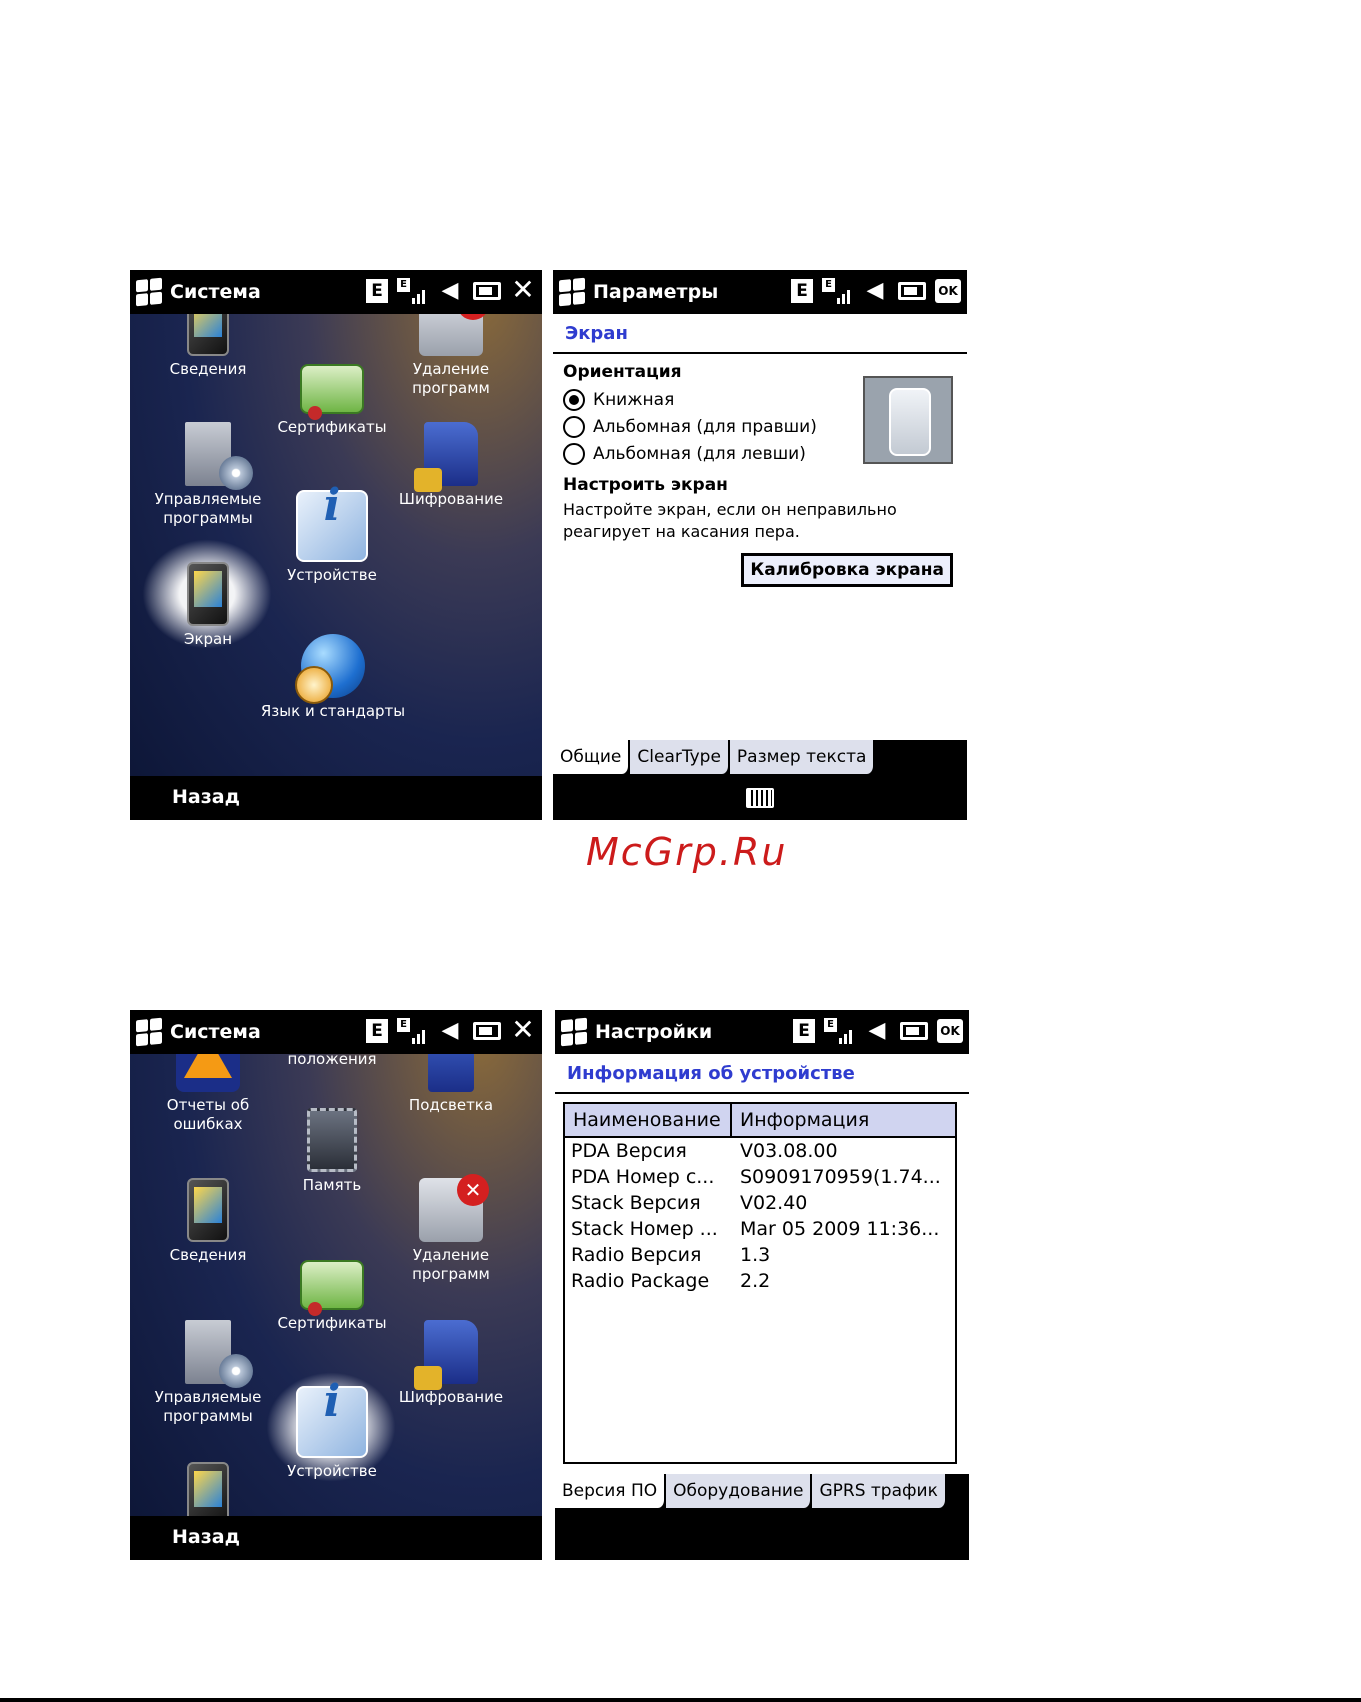 The width and height of the screenshot is (1361, 1702). What do you see at coordinates (333, 711) in the screenshot?
I see `icon-label: Язык и стандарты` at bounding box center [333, 711].